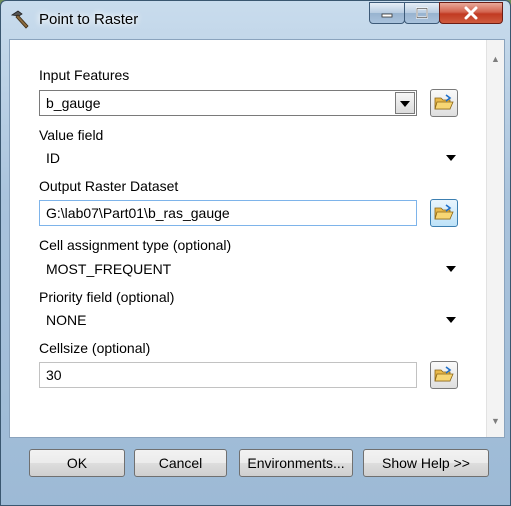 This screenshot has width=511, height=506. Describe the element at coordinates (495, 59) in the screenshot. I see `scroll-up-icon: ▲` at that location.